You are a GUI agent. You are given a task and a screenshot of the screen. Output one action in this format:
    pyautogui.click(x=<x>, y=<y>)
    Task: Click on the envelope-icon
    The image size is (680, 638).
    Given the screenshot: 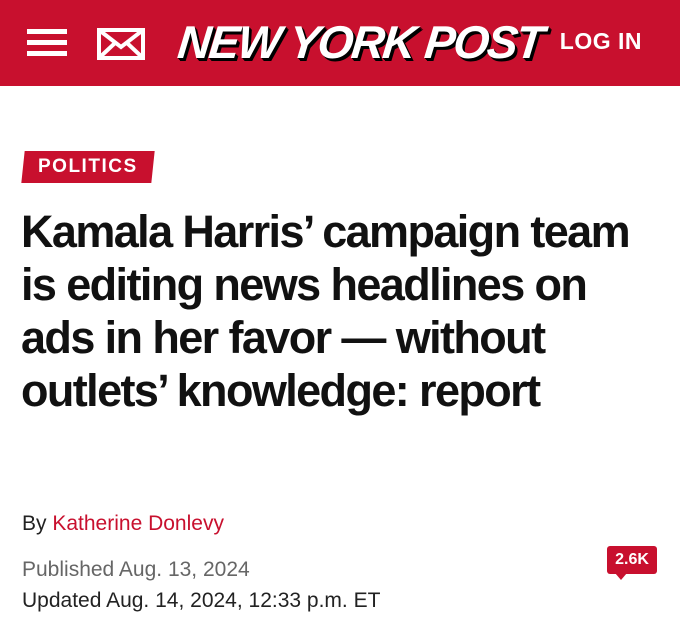 What is the action you would take?
    pyautogui.click(x=121, y=44)
    